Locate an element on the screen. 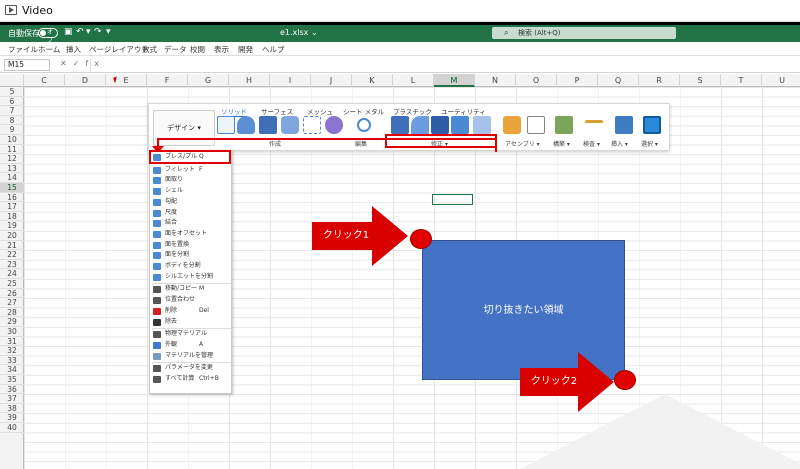 This screenshot has width=800, height=469. row-header-cell: 12 is located at coordinates (12, 159).